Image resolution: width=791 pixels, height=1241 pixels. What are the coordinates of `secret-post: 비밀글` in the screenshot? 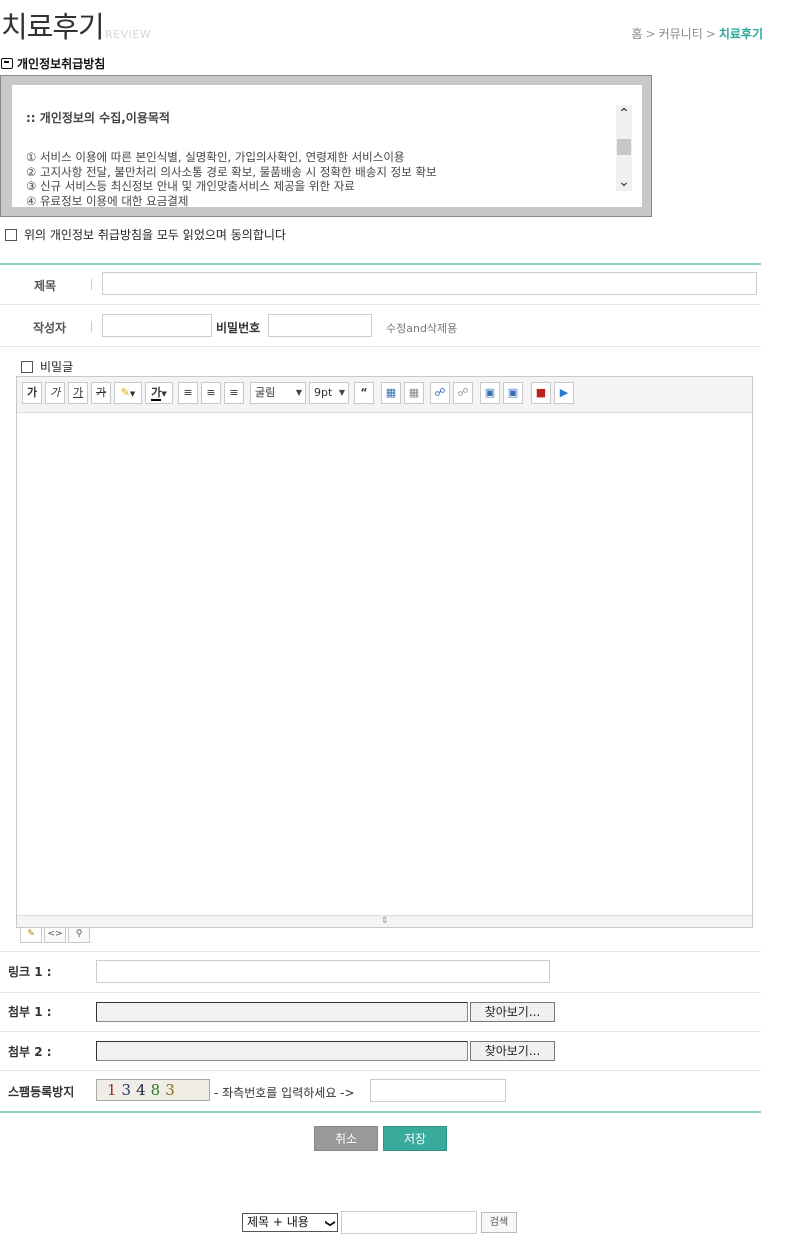 It's located at (47, 366).